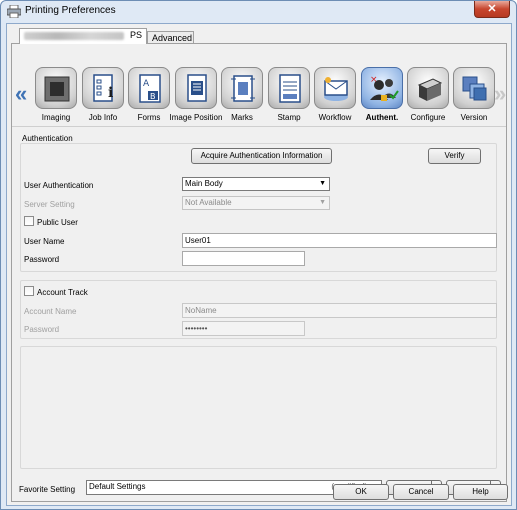 The image size is (517, 510). What do you see at coordinates (361, 492) in the screenshot?
I see `ok-button: OK` at bounding box center [361, 492].